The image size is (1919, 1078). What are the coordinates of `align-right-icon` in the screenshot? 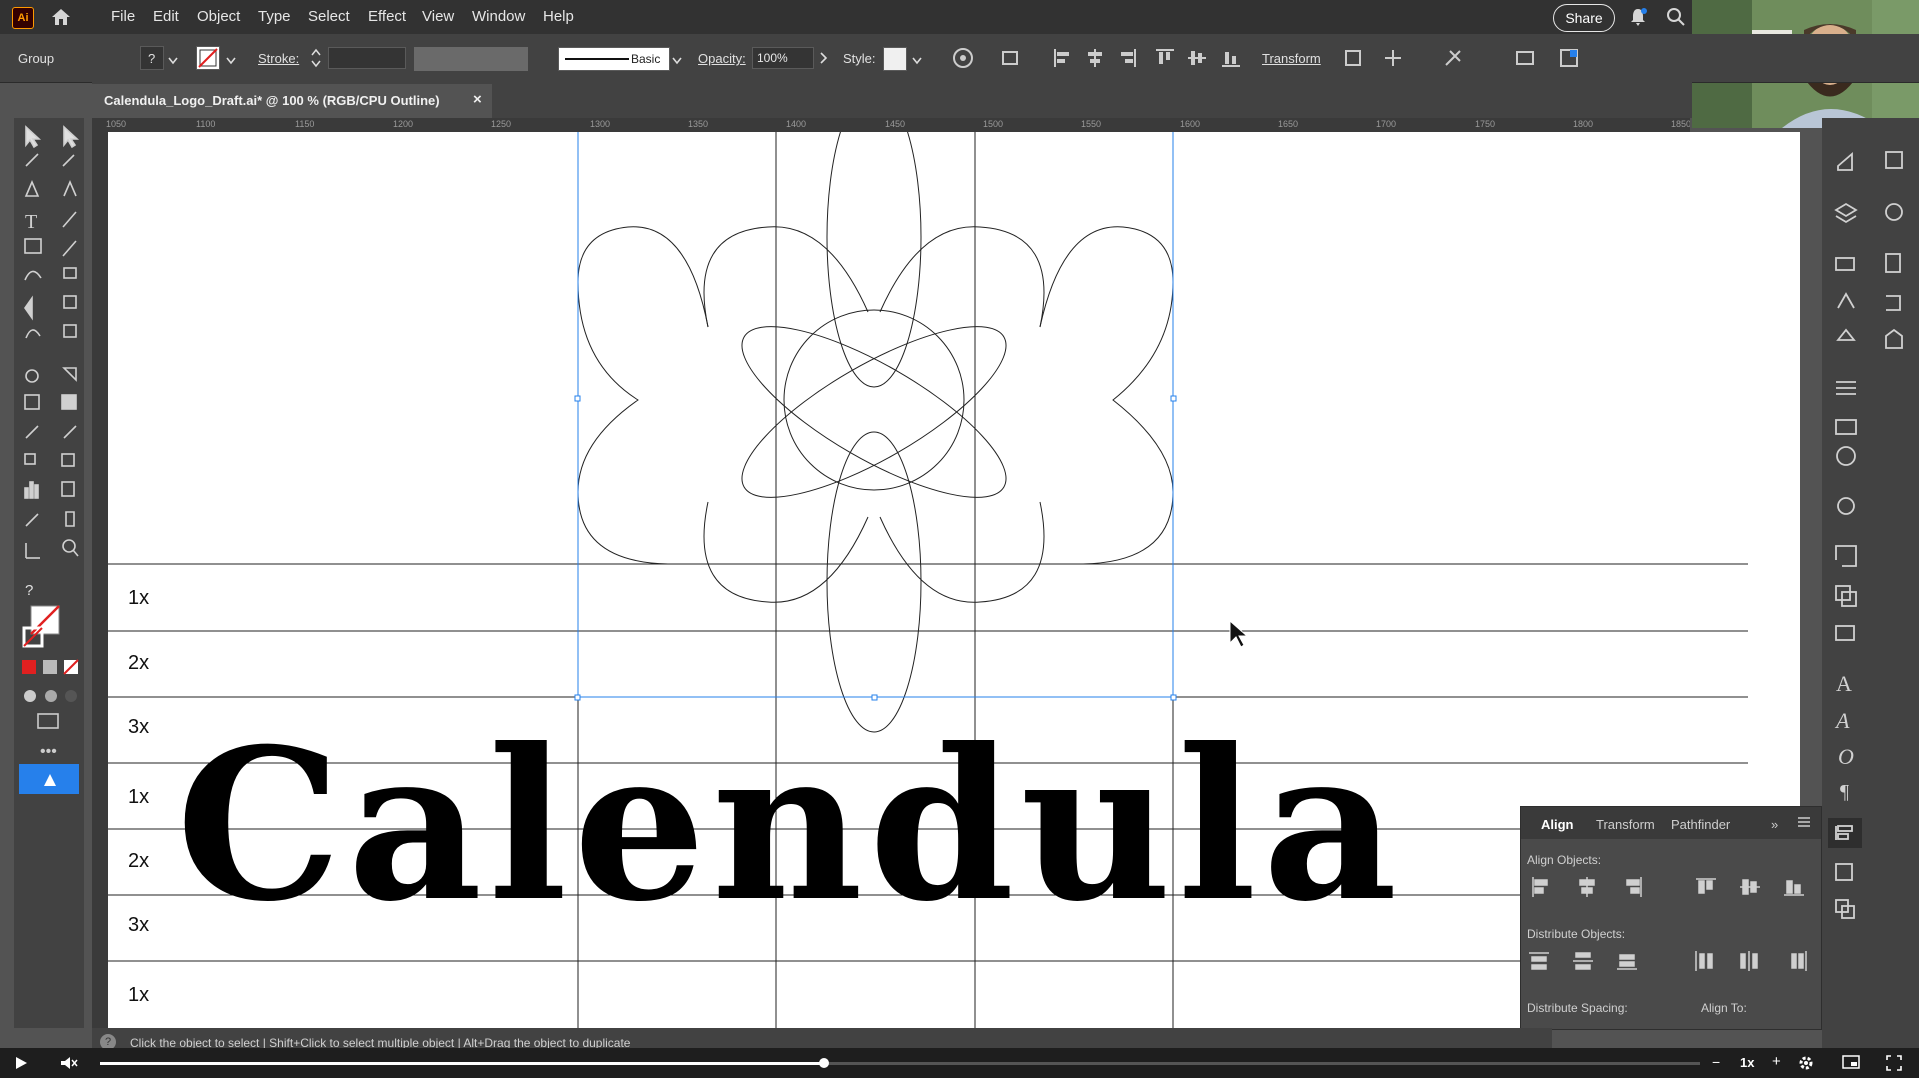 It's located at (1127, 58).